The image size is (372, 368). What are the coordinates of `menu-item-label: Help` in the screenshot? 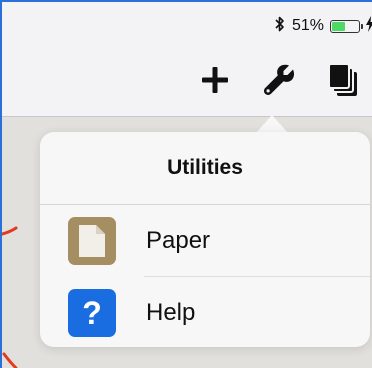 It's located at (171, 312).